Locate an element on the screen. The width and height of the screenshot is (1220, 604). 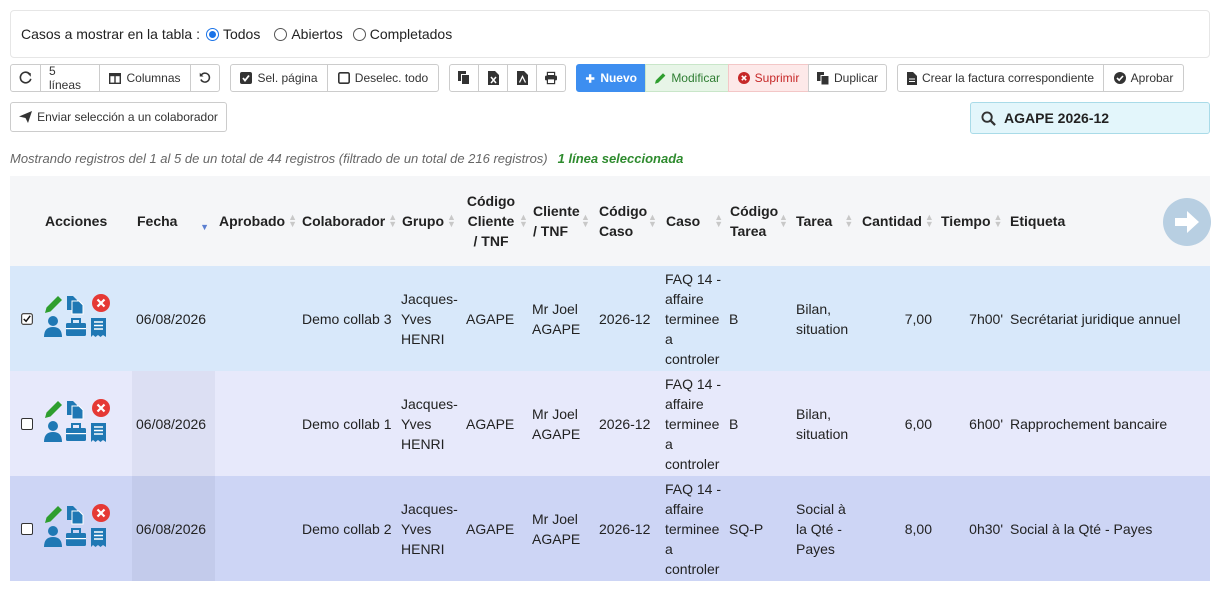
print-button is located at coordinates (551, 78).